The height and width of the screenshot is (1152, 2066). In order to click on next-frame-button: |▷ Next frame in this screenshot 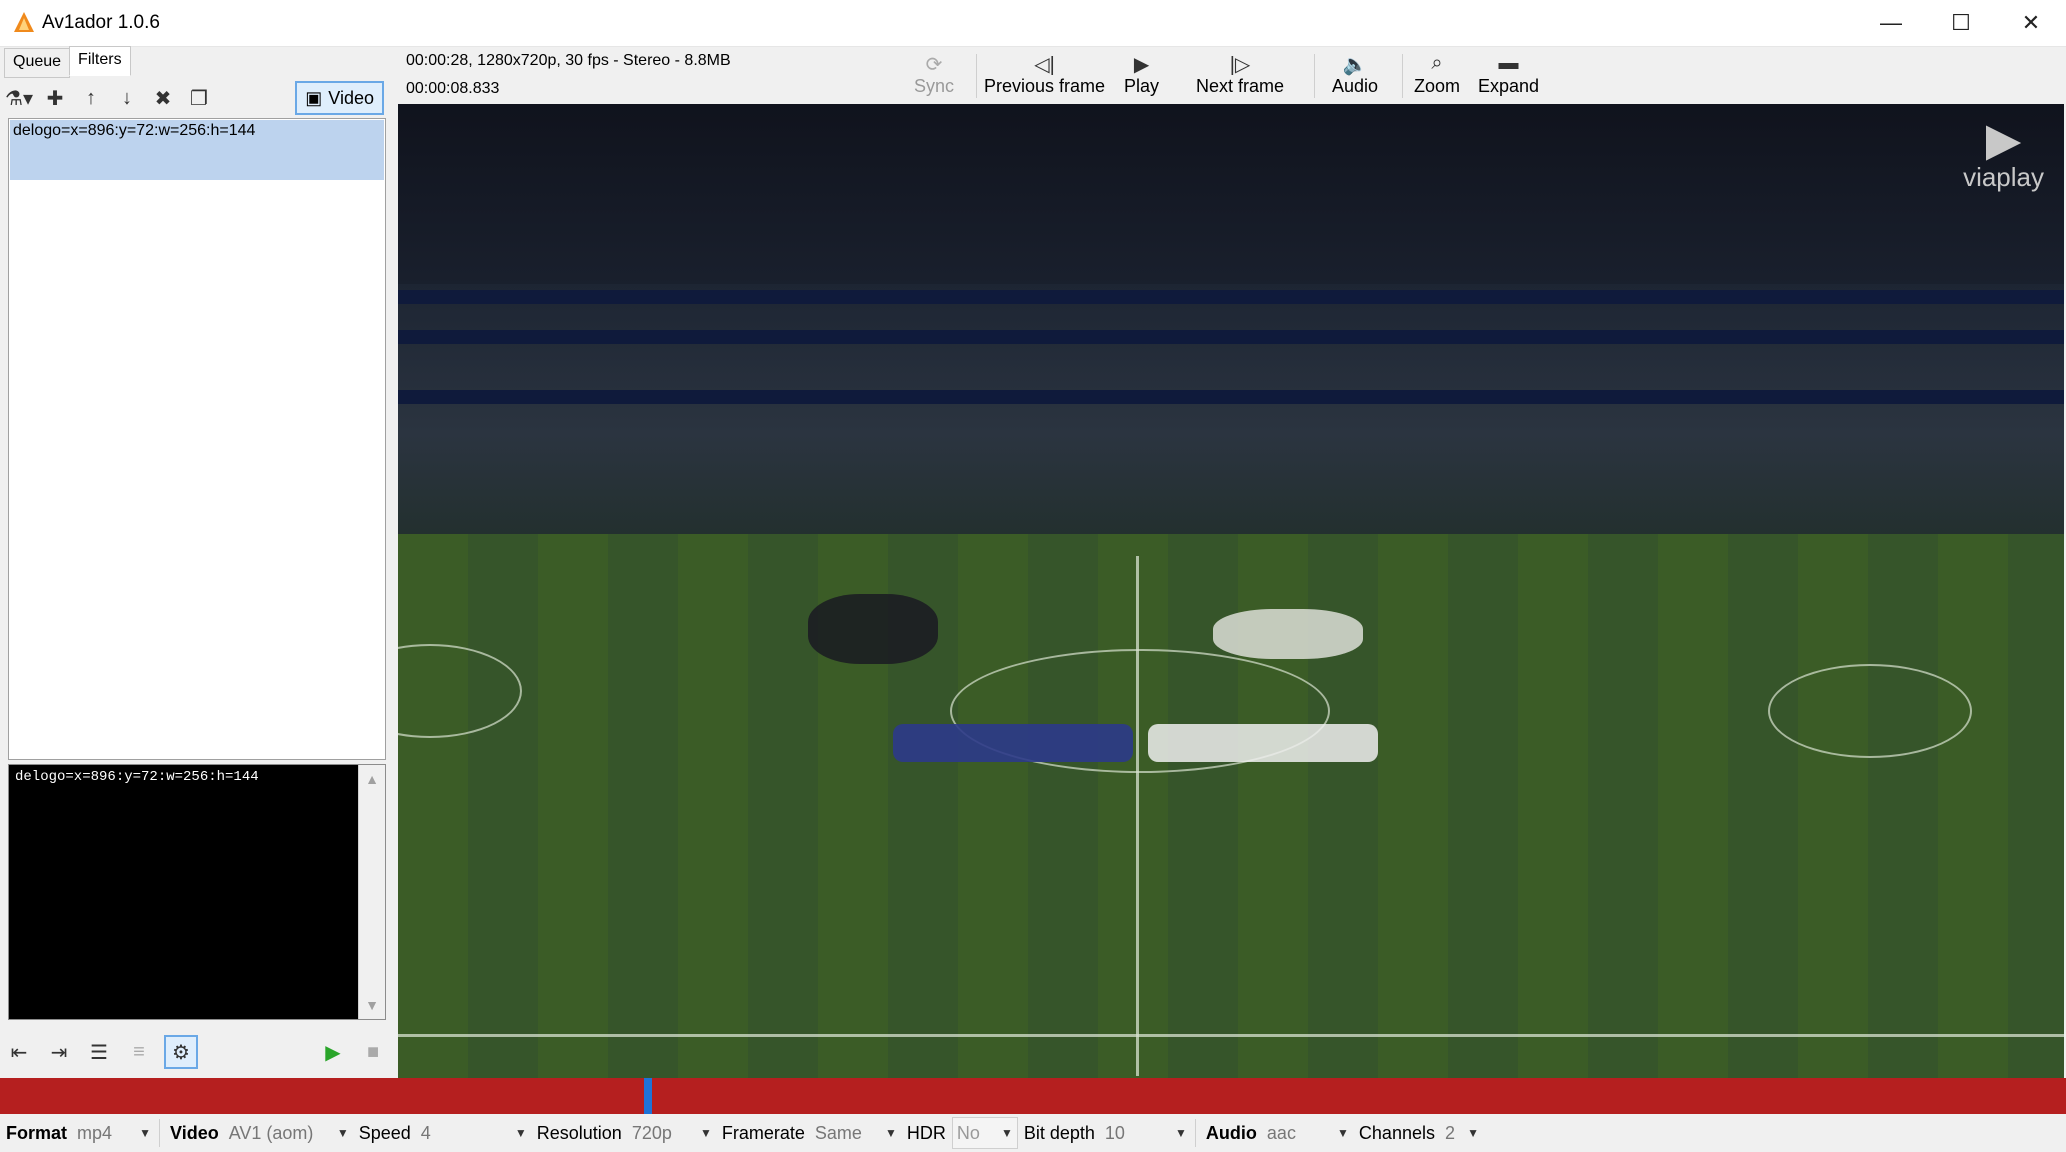, I will do `click(1240, 74)`.